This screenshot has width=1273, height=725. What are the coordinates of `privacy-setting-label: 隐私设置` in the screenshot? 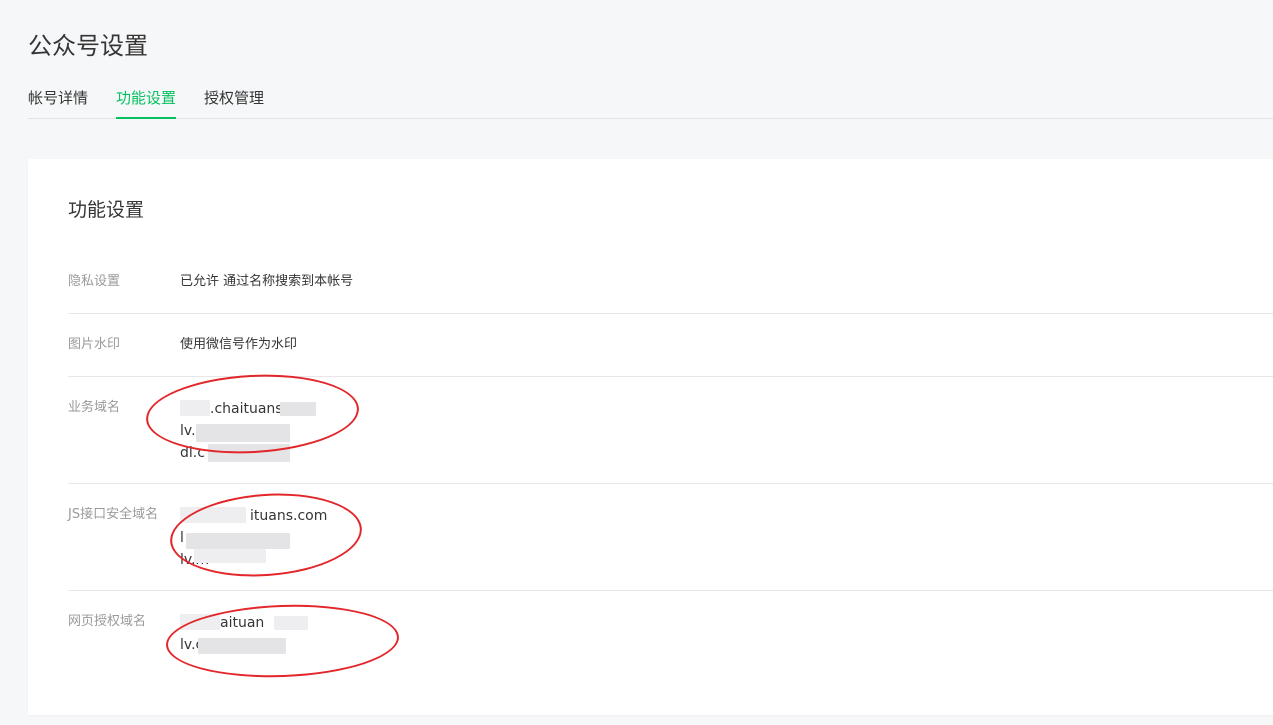 It's located at (94, 281).